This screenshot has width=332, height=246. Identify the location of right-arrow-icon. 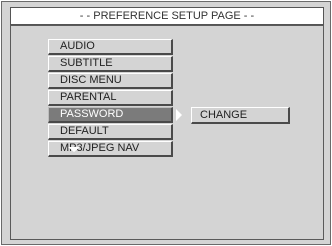
(179, 115).